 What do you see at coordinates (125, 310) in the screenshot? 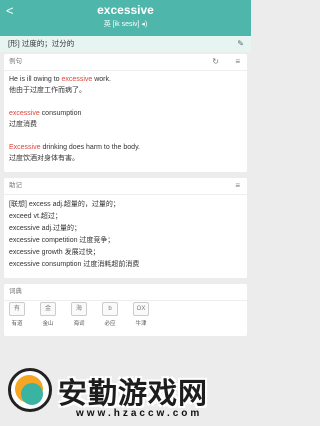
I see `dictionary-card: 词典 有 有道 金 金山 海 海词 b 必应 OX 牛津` at bounding box center [125, 310].